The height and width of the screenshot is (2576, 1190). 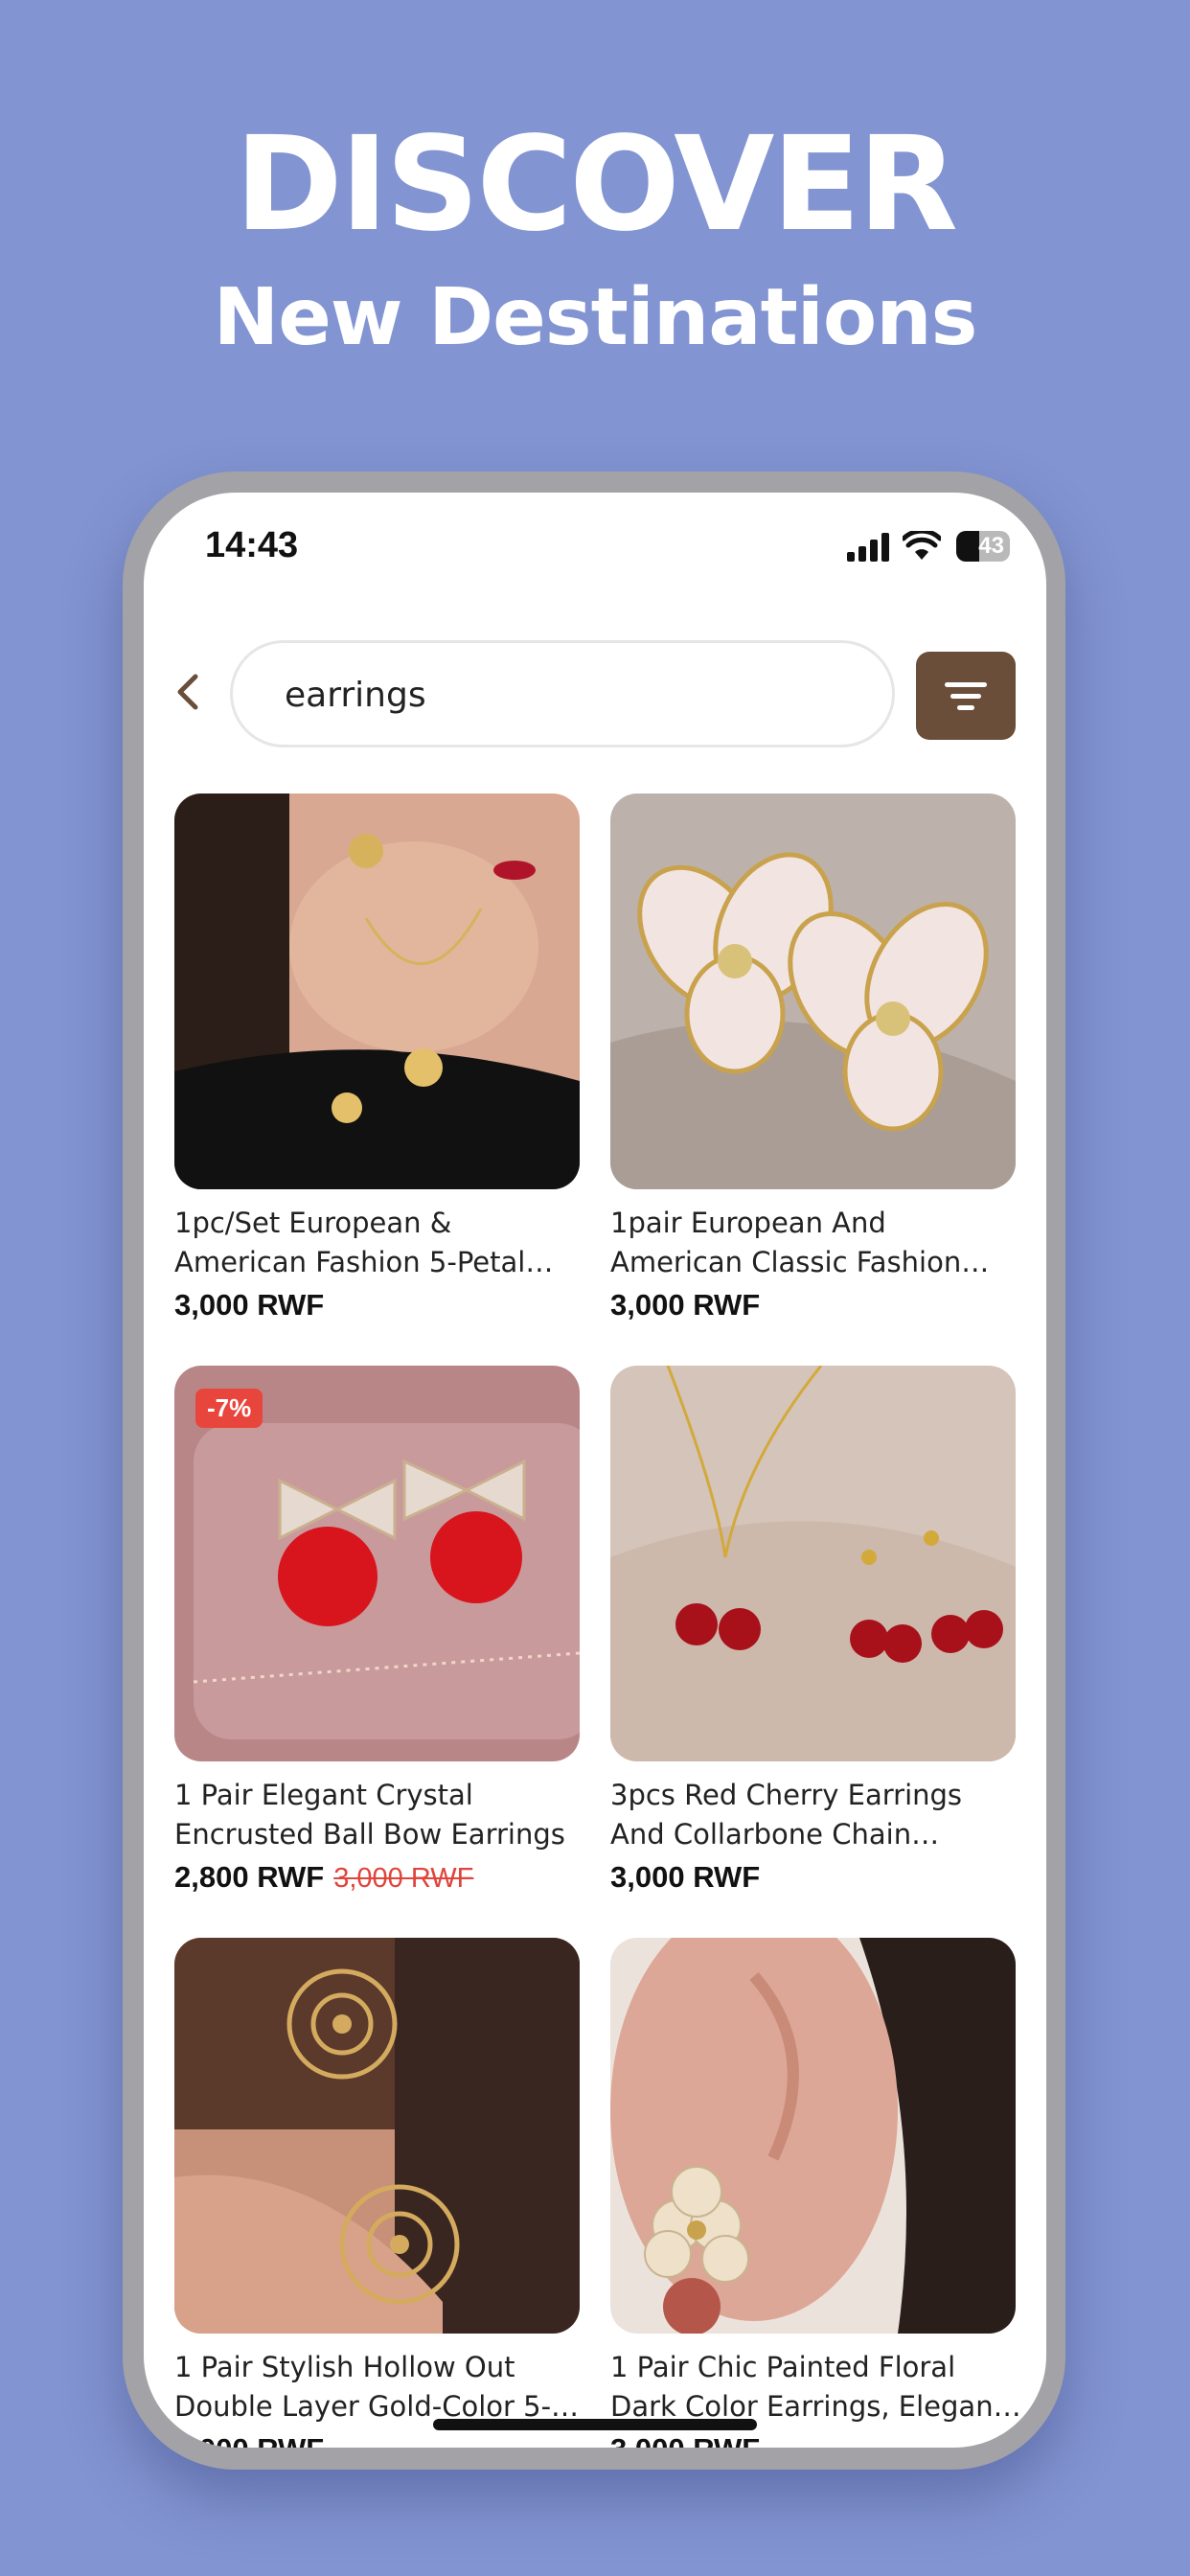 What do you see at coordinates (190, 692) in the screenshot?
I see `back-chevron-icon` at bounding box center [190, 692].